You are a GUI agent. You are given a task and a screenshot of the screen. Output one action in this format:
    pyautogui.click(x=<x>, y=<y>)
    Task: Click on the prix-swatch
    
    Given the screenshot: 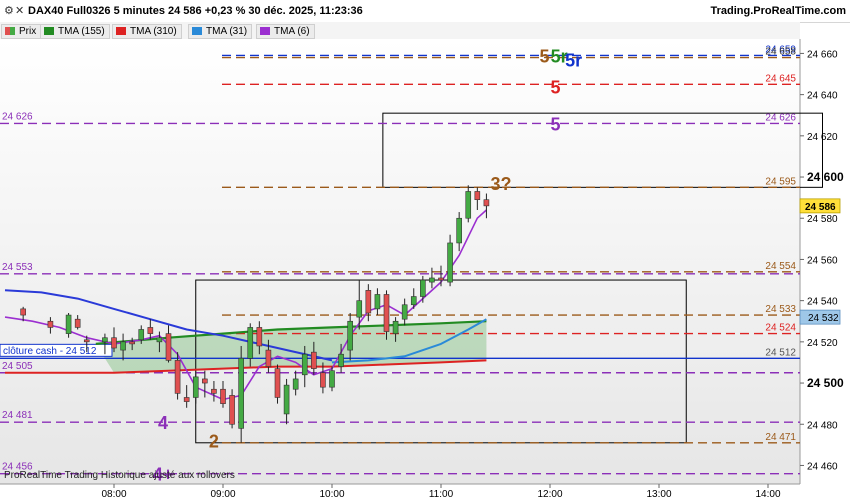 What is the action you would take?
    pyautogui.click(x=10, y=31)
    